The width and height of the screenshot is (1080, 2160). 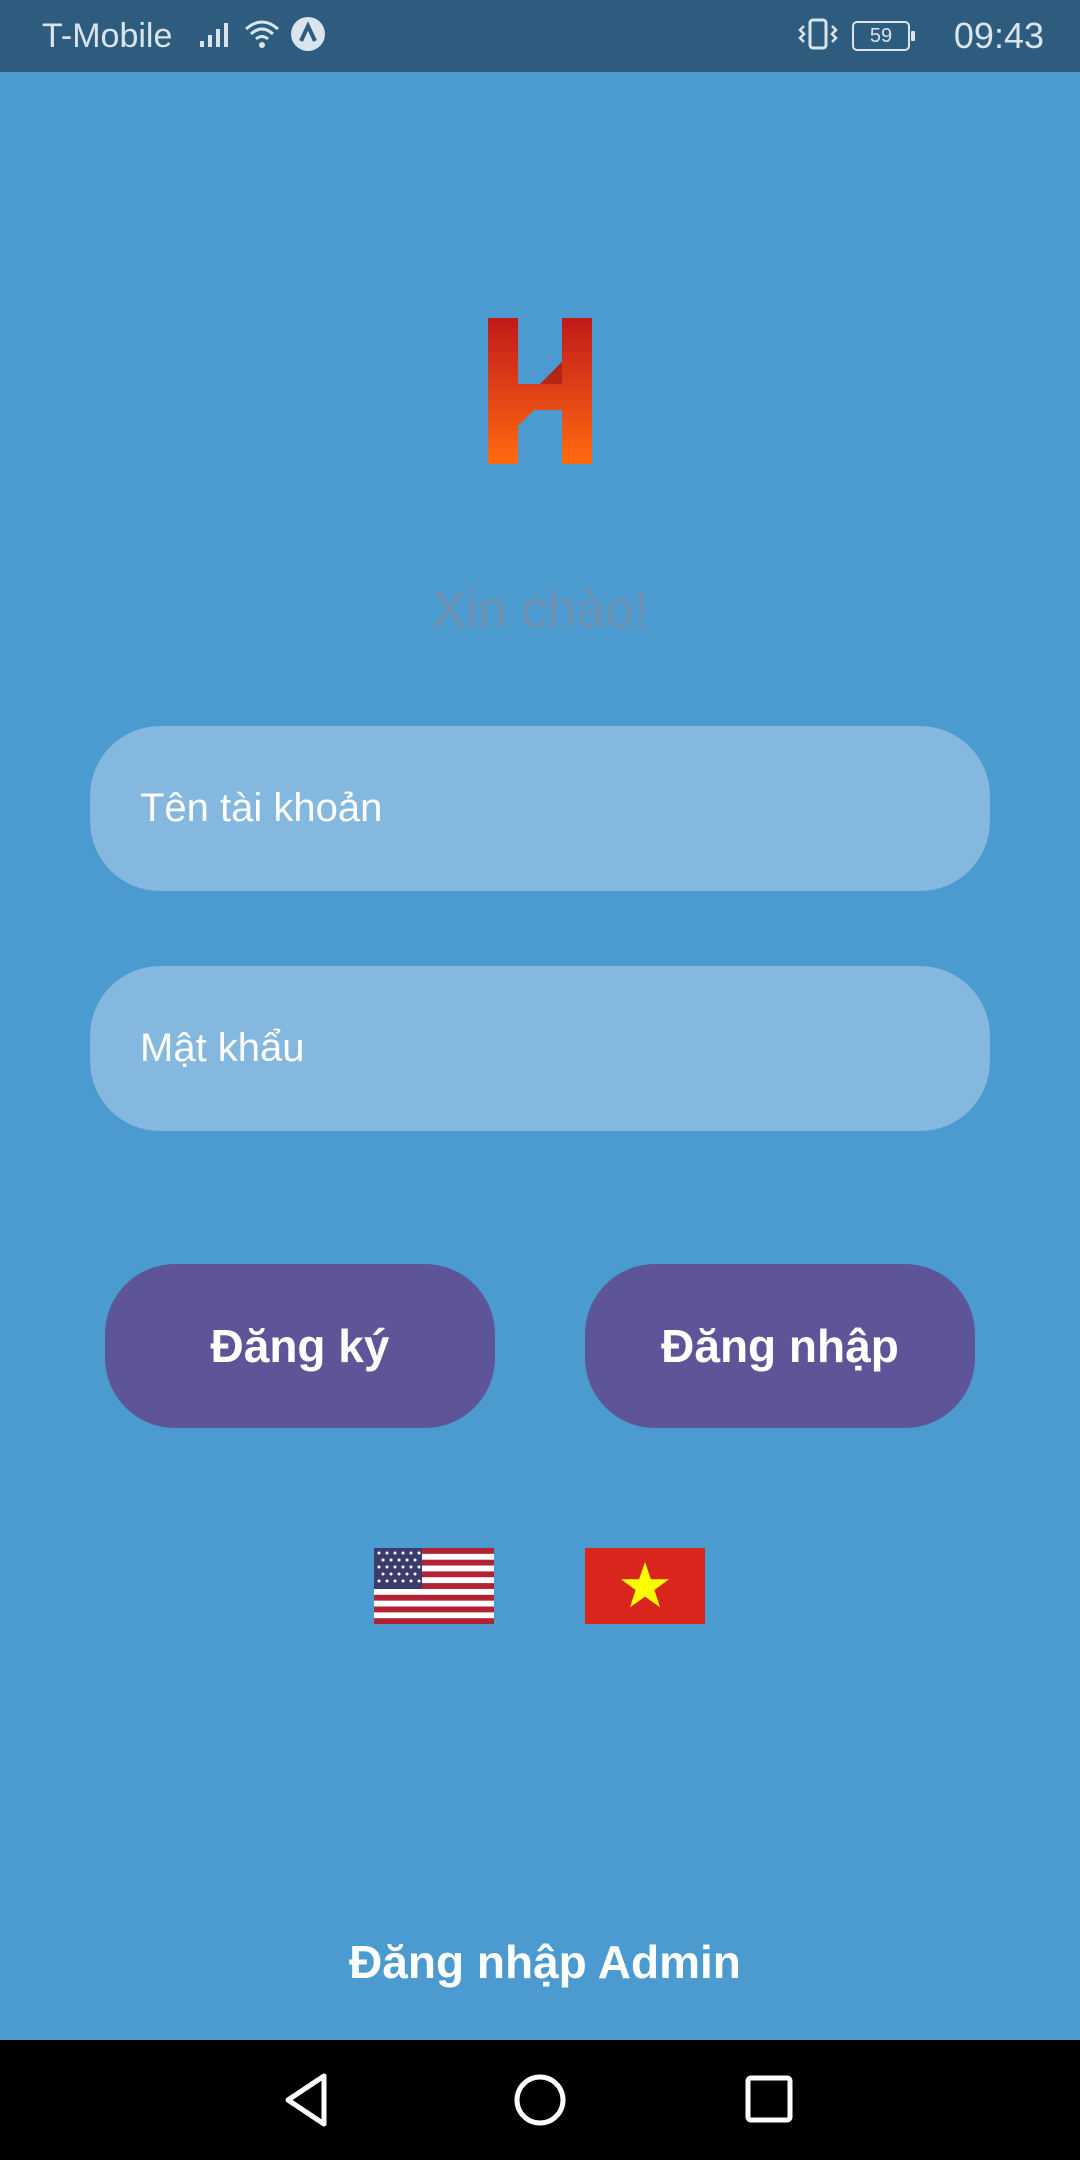 I want to click on status-icons-right: 59, so click(x=855, y=36).